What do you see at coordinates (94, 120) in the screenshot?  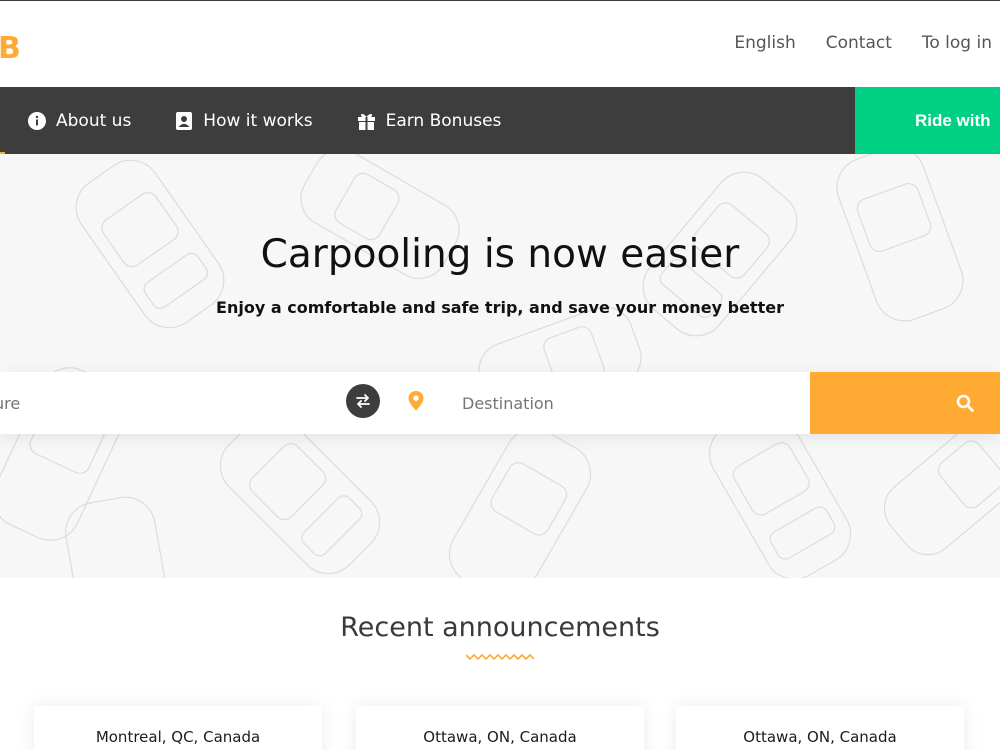 I see `nav-item-label: About us` at bounding box center [94, 120].